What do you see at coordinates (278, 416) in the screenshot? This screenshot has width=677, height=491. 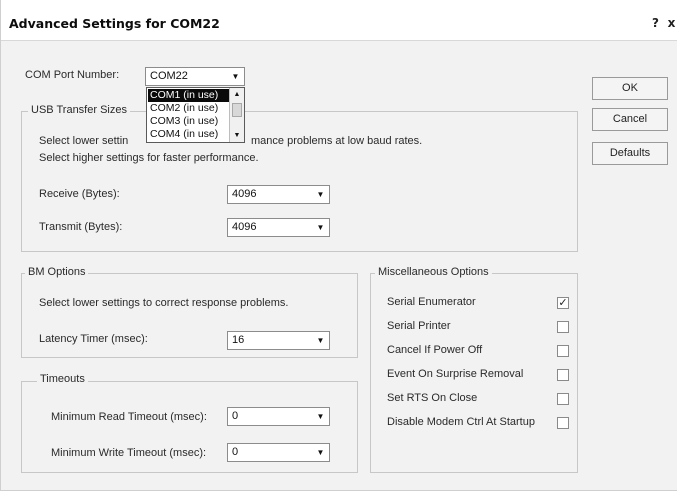 I see `read-timeout-select: 0 ▼` at bounding box center [278, 416].